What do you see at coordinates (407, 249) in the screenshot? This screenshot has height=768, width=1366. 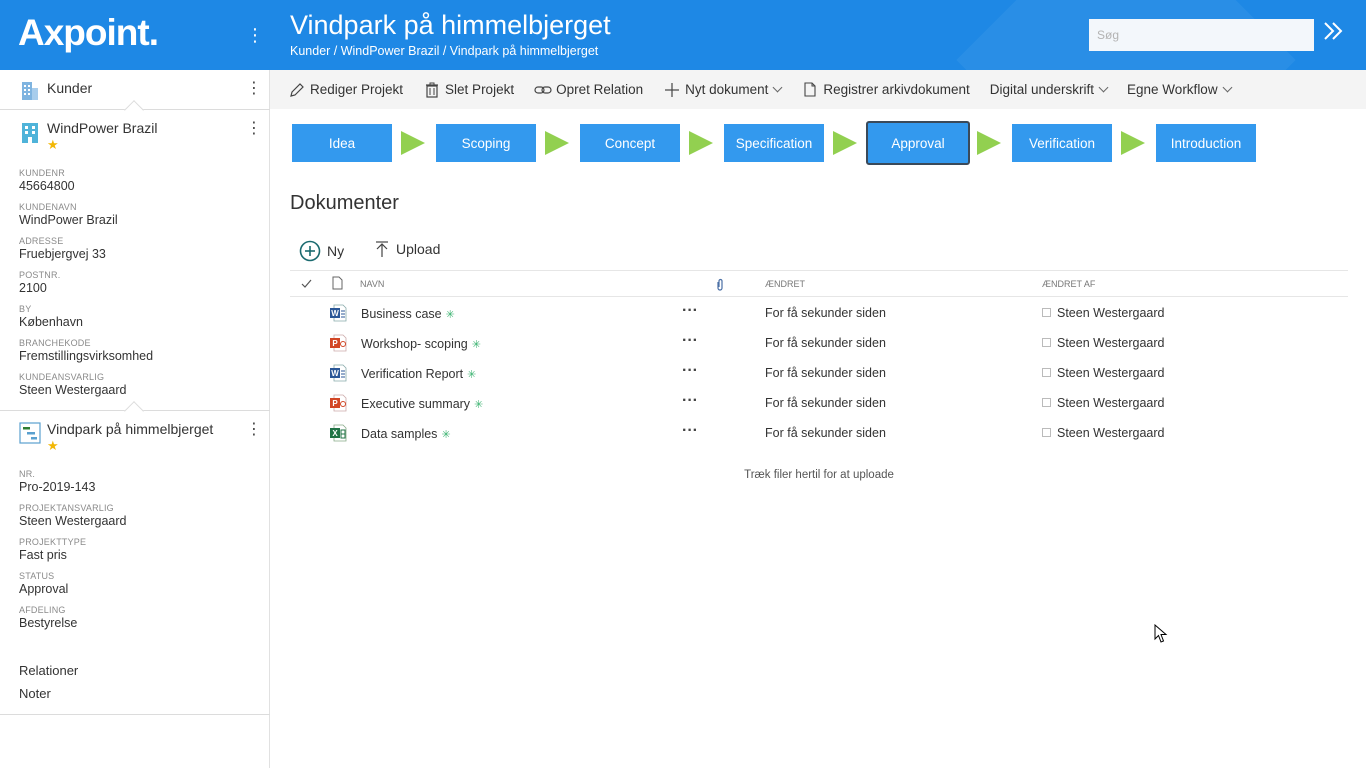 I see `upload-button: Upload` at bounding box center [407, 249].